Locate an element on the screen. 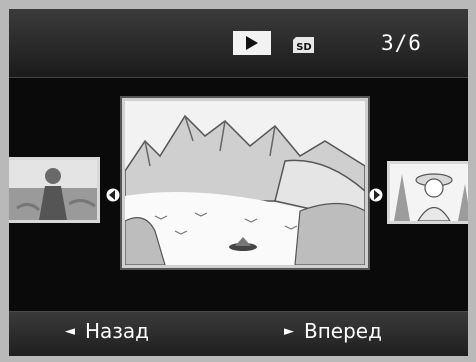  image-counter: 3/6 is located at coordinates (401, 43).